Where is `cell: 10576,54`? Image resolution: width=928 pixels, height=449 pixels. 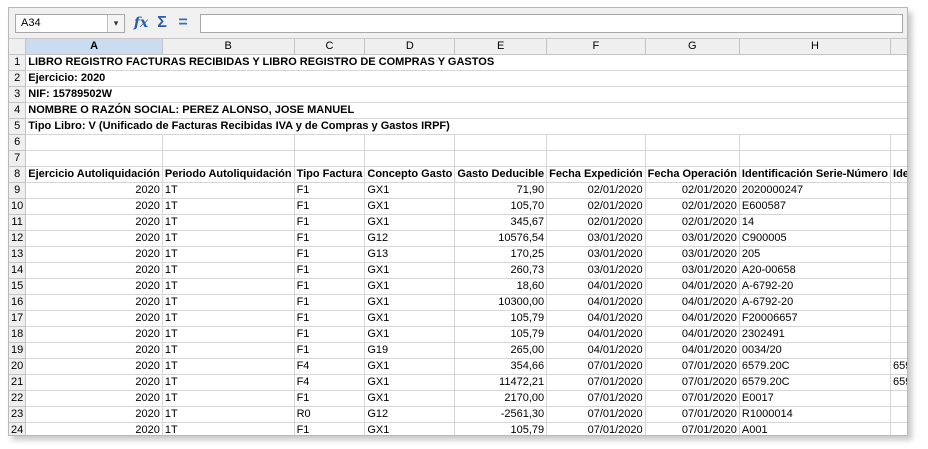
cell: 10576,54 is located at coordinates (501, 238).